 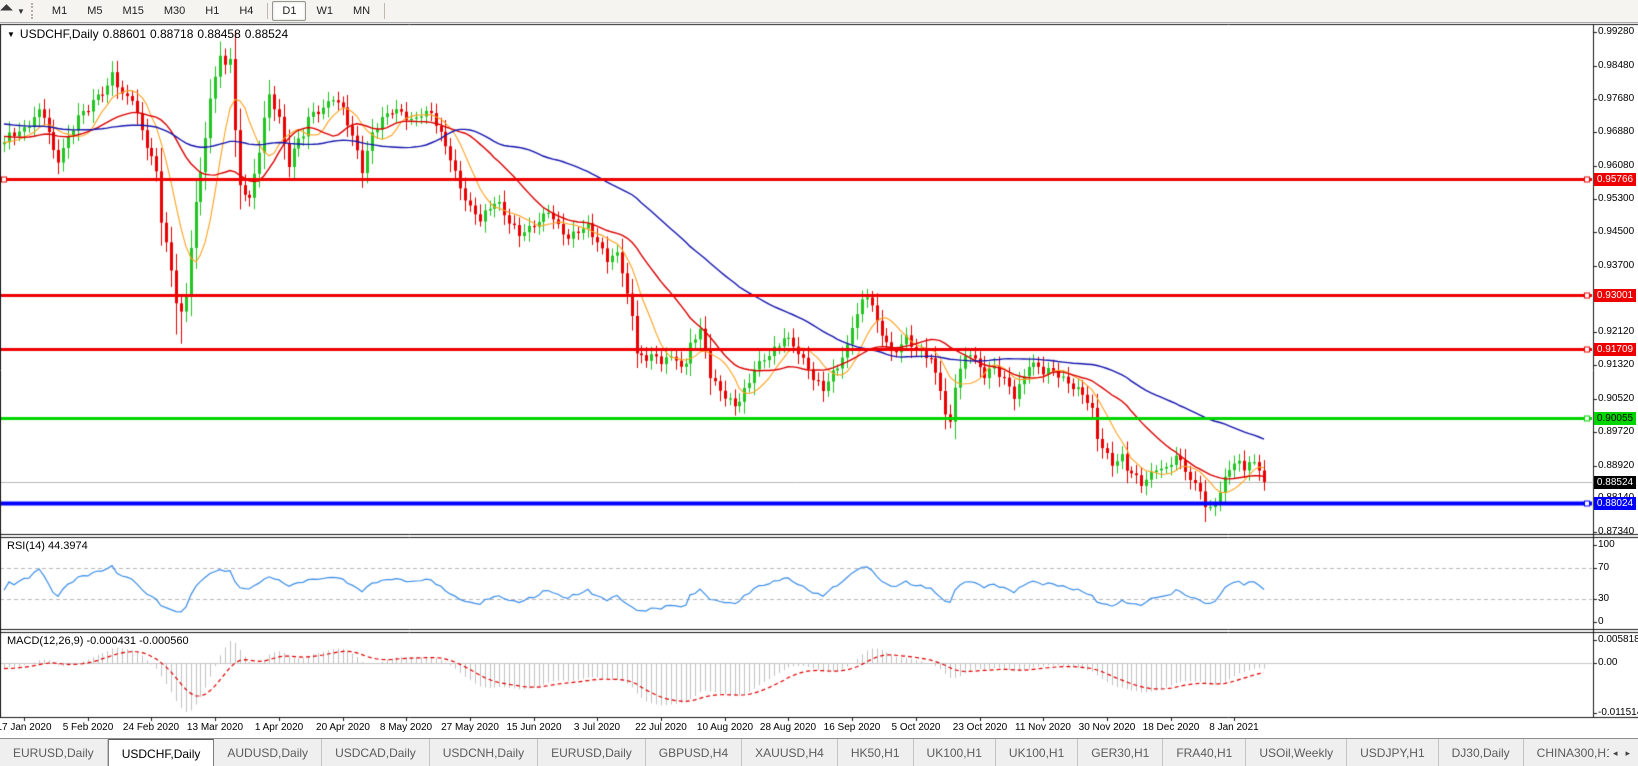 What do you see at coordinates (268, 752) in the screenshot?
I see `chart-tab-audusd-daily: AUDUSD,Daily` at bounding box center [268, 752].